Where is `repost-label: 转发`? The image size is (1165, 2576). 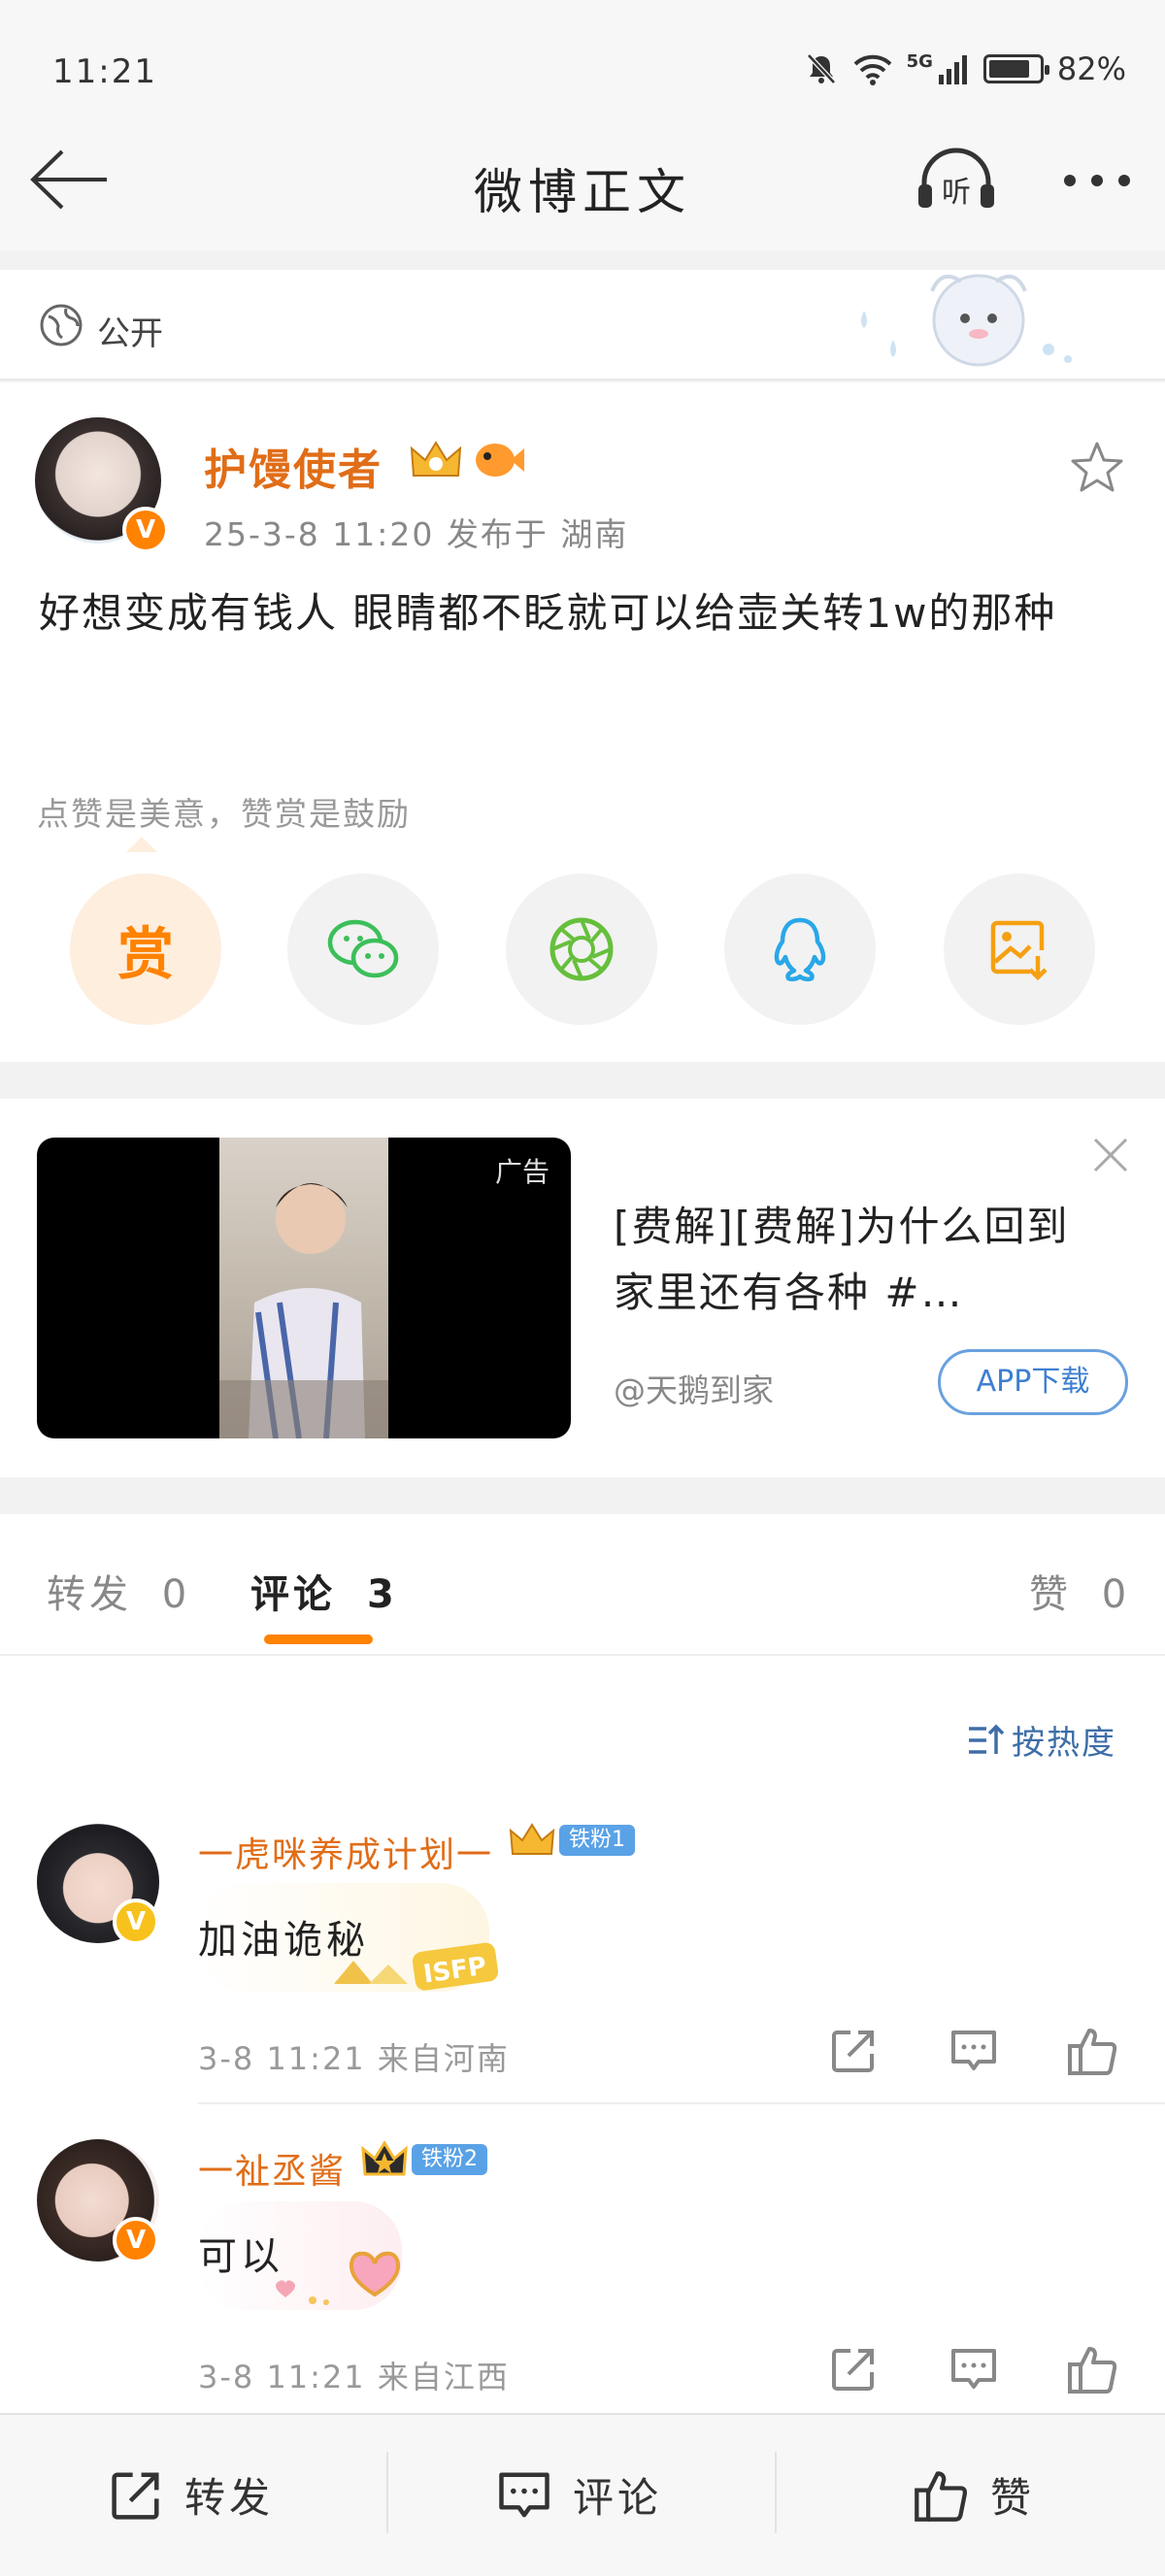
repost-label: 转发 is located at coordinates (229, 2498).